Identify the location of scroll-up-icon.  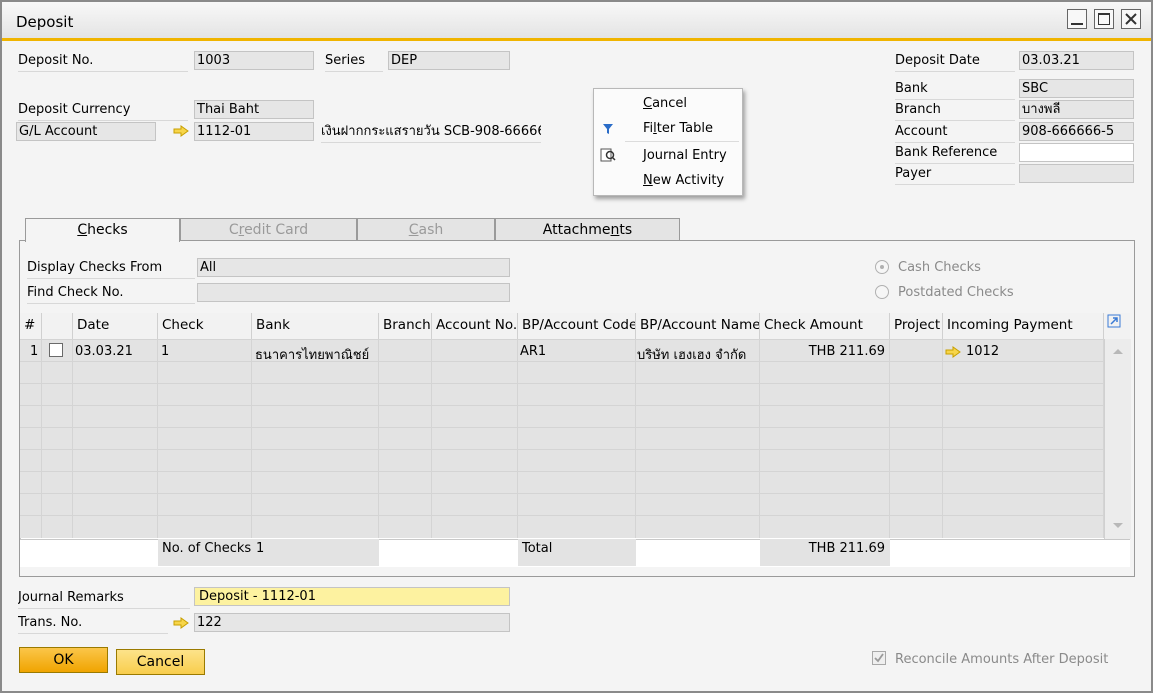
(1118, 351).